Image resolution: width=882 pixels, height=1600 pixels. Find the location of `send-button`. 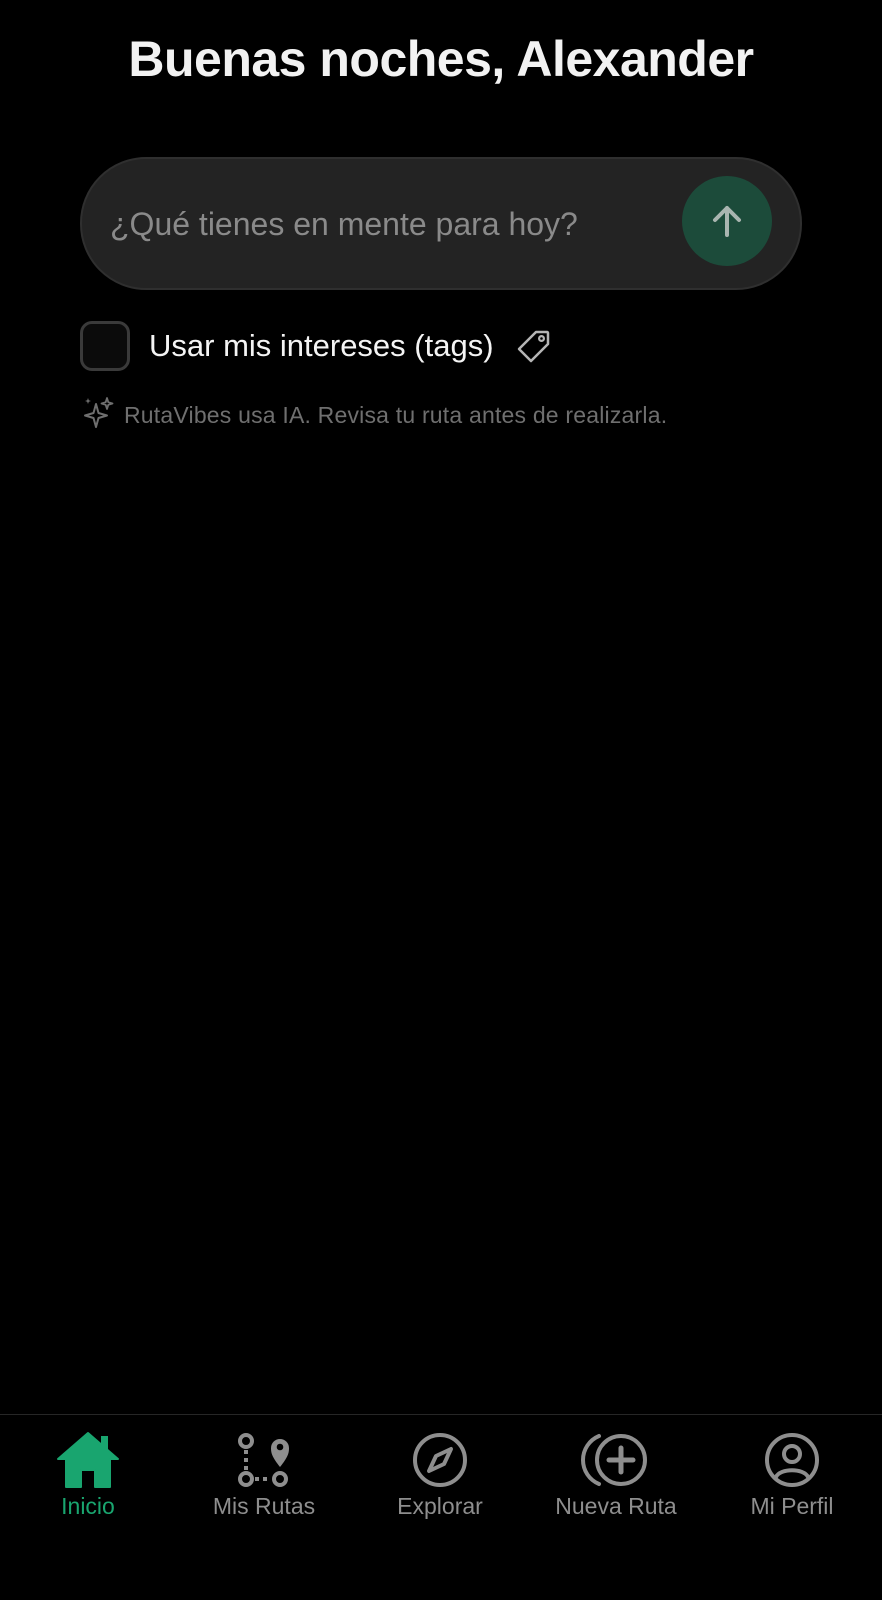

send-button is located at coordinates (727, 221).